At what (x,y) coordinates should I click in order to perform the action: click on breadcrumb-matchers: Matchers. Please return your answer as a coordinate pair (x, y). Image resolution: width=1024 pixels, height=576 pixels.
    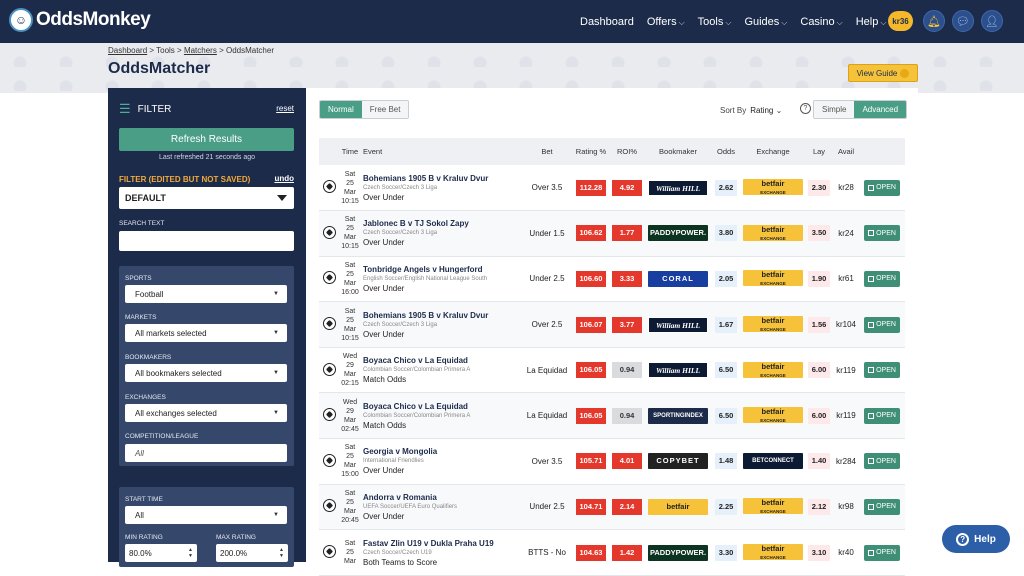
    Looking at the image, I should click on (200, 50).